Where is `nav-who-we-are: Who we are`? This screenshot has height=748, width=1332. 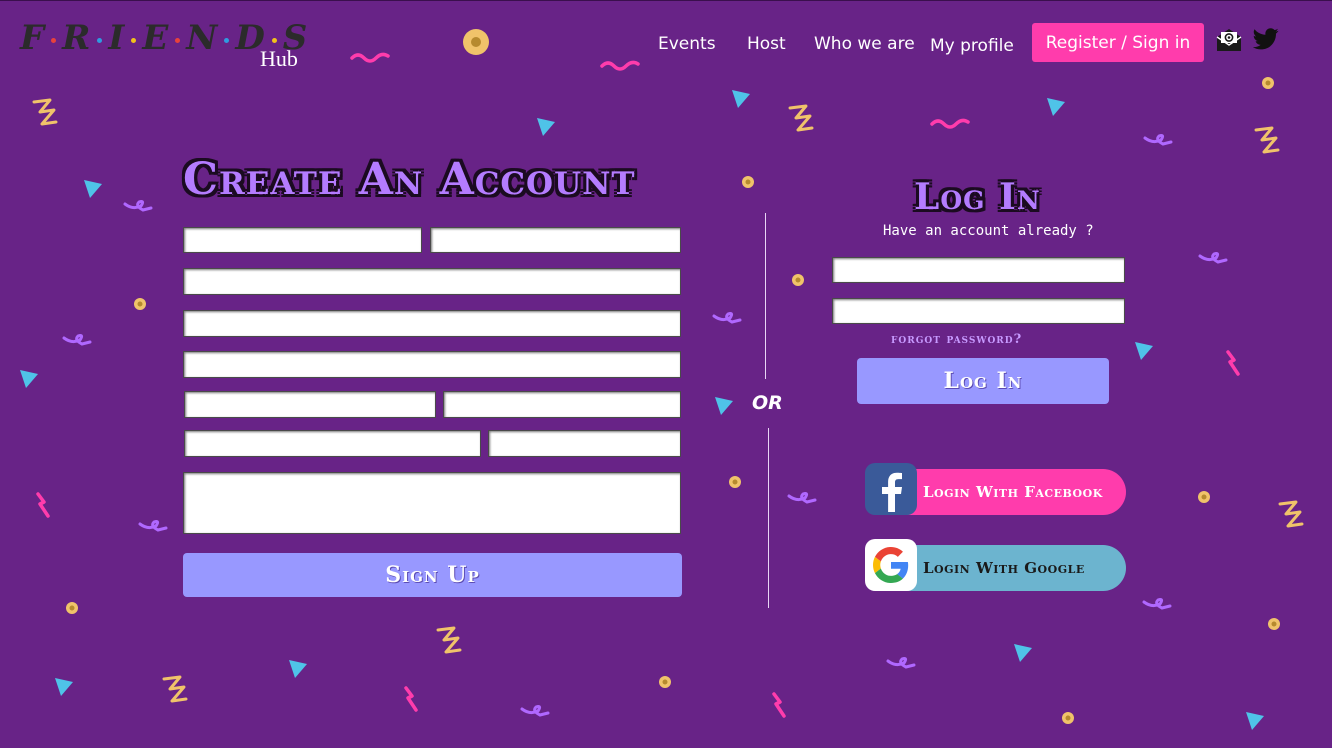
nav-who-we-are: Who we are is located at coordinates (864, 44).